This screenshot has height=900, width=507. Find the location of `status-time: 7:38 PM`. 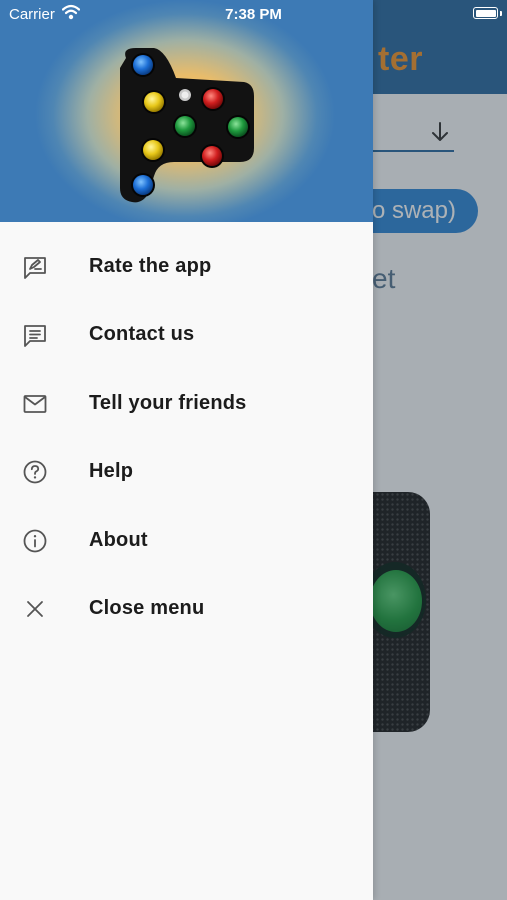

status-time: 7:38 PM is located at coordinates (253, 14).